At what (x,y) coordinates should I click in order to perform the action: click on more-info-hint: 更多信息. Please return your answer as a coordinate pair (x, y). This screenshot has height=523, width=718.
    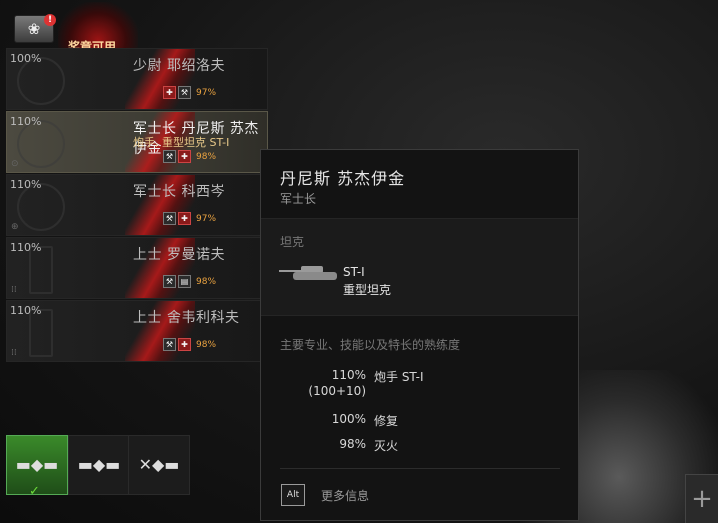
    Looking at the image, I should click on (345, 496).